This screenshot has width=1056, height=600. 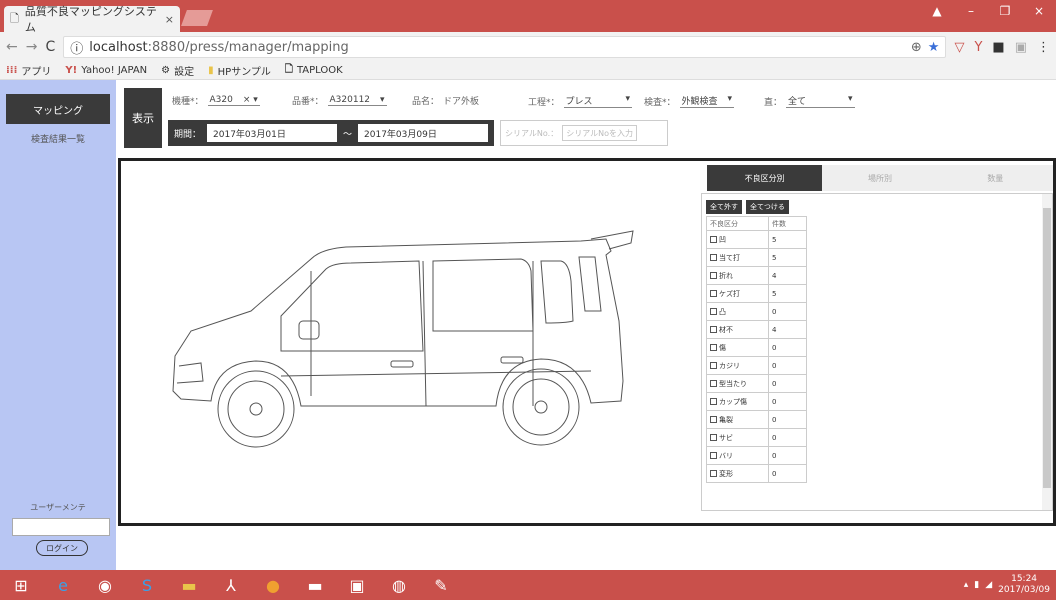 I want to click on profile-icon: ▣, so click(x=1021, y=47).